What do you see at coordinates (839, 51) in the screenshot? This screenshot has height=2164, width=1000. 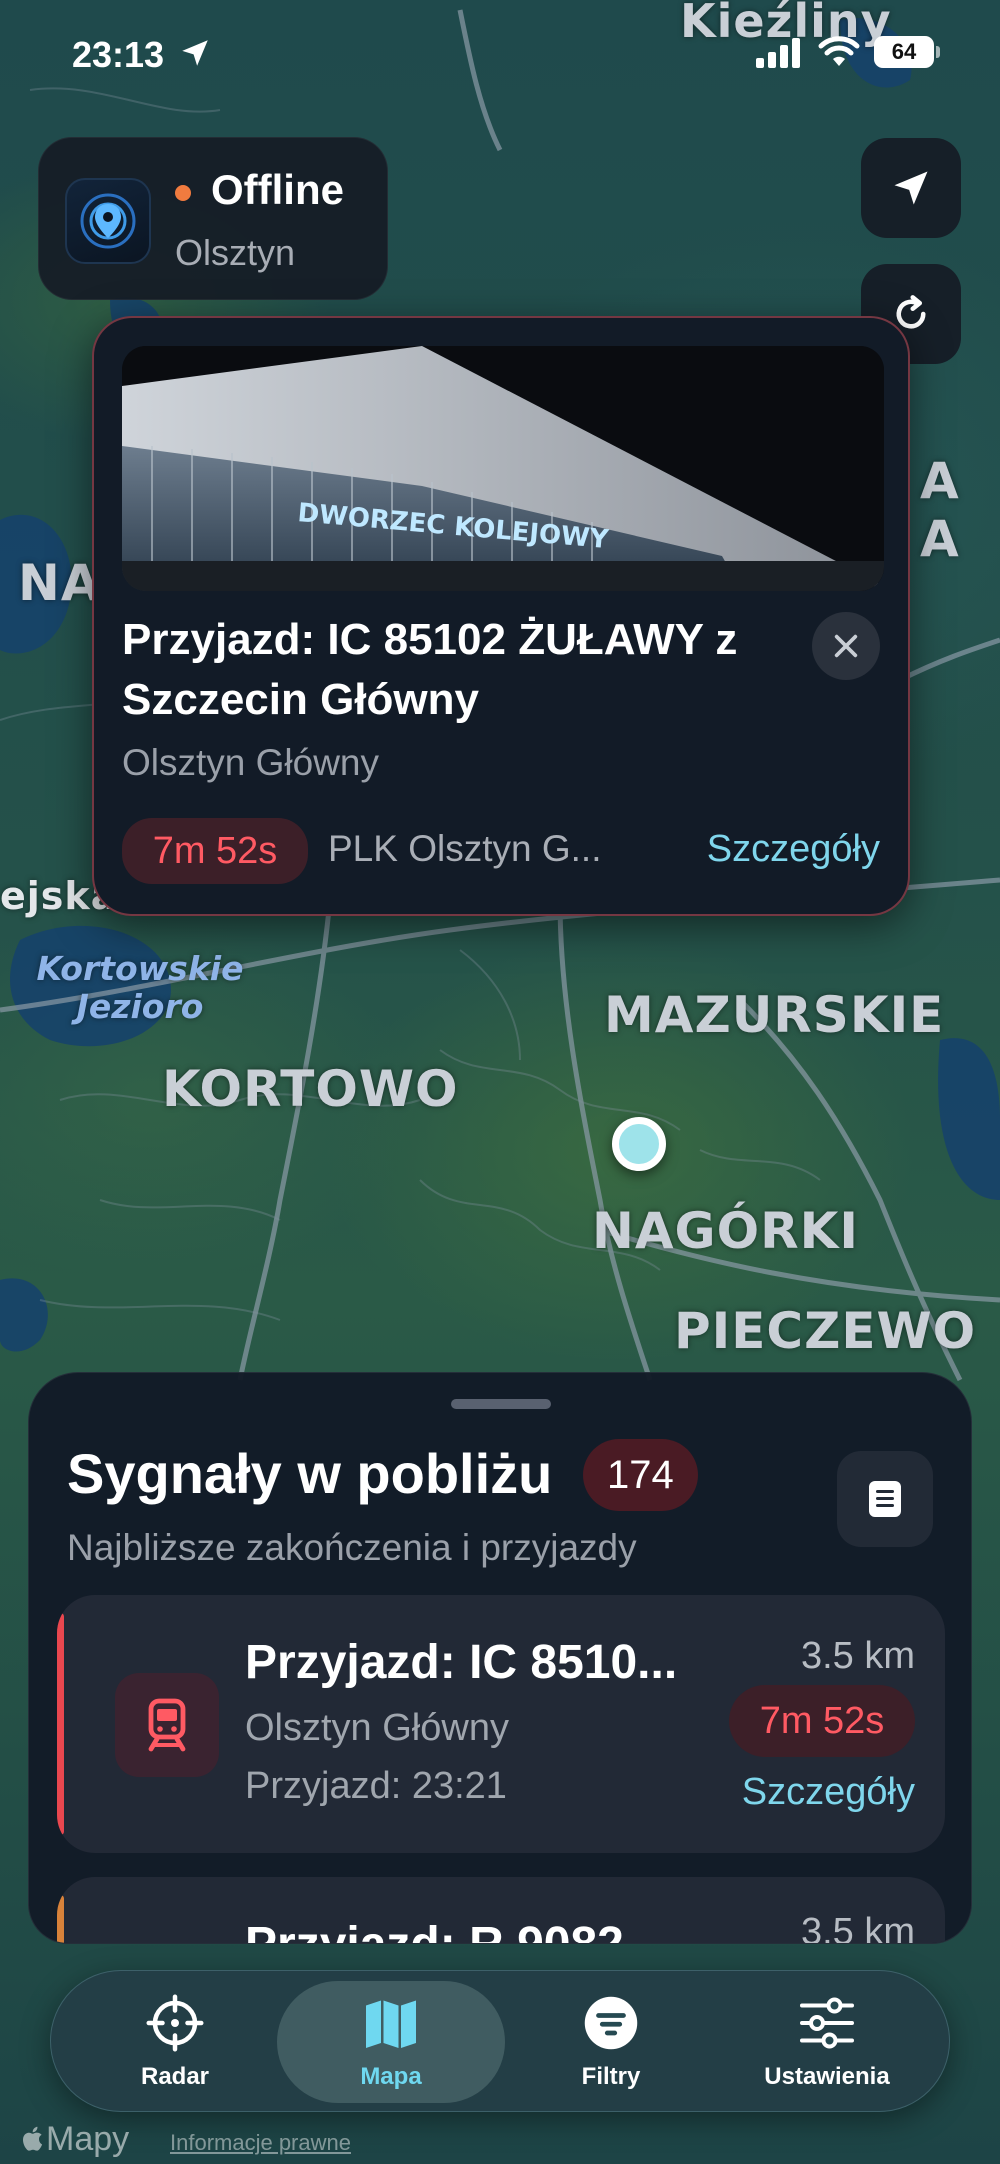 I see `wifi-icon` at bounding box center [839, 51].